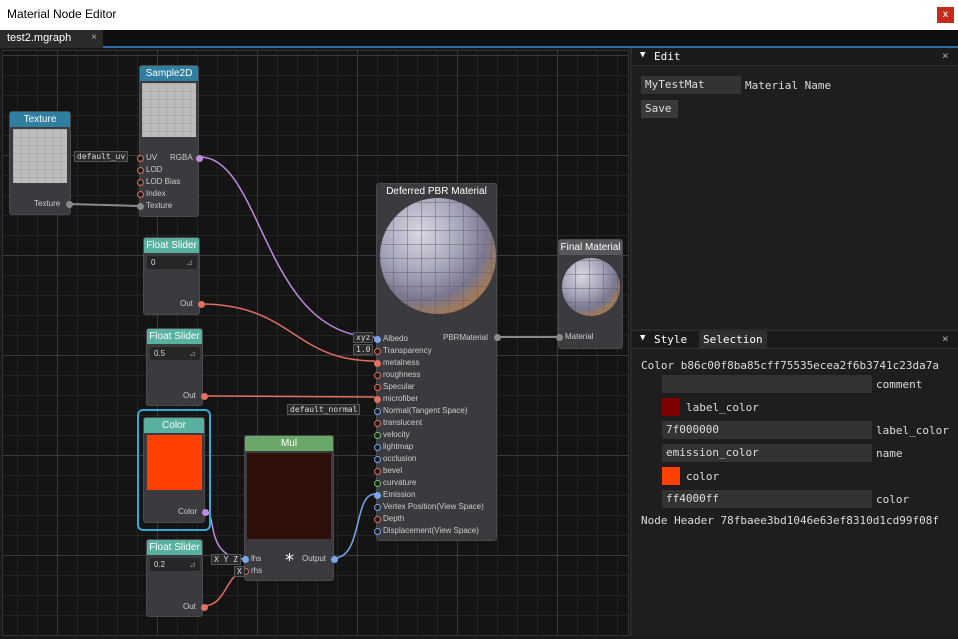 The height and width of the screenshot is (639, 958). I want to click on tab-selection: Selection, so click(733, 340).